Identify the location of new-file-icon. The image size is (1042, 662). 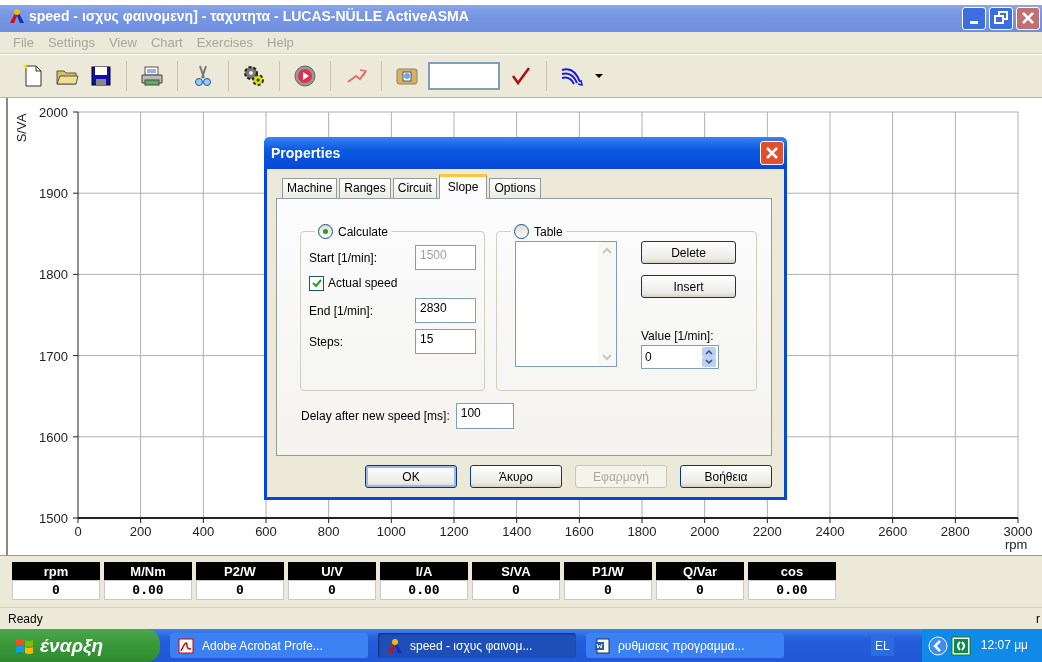
(33, 76).